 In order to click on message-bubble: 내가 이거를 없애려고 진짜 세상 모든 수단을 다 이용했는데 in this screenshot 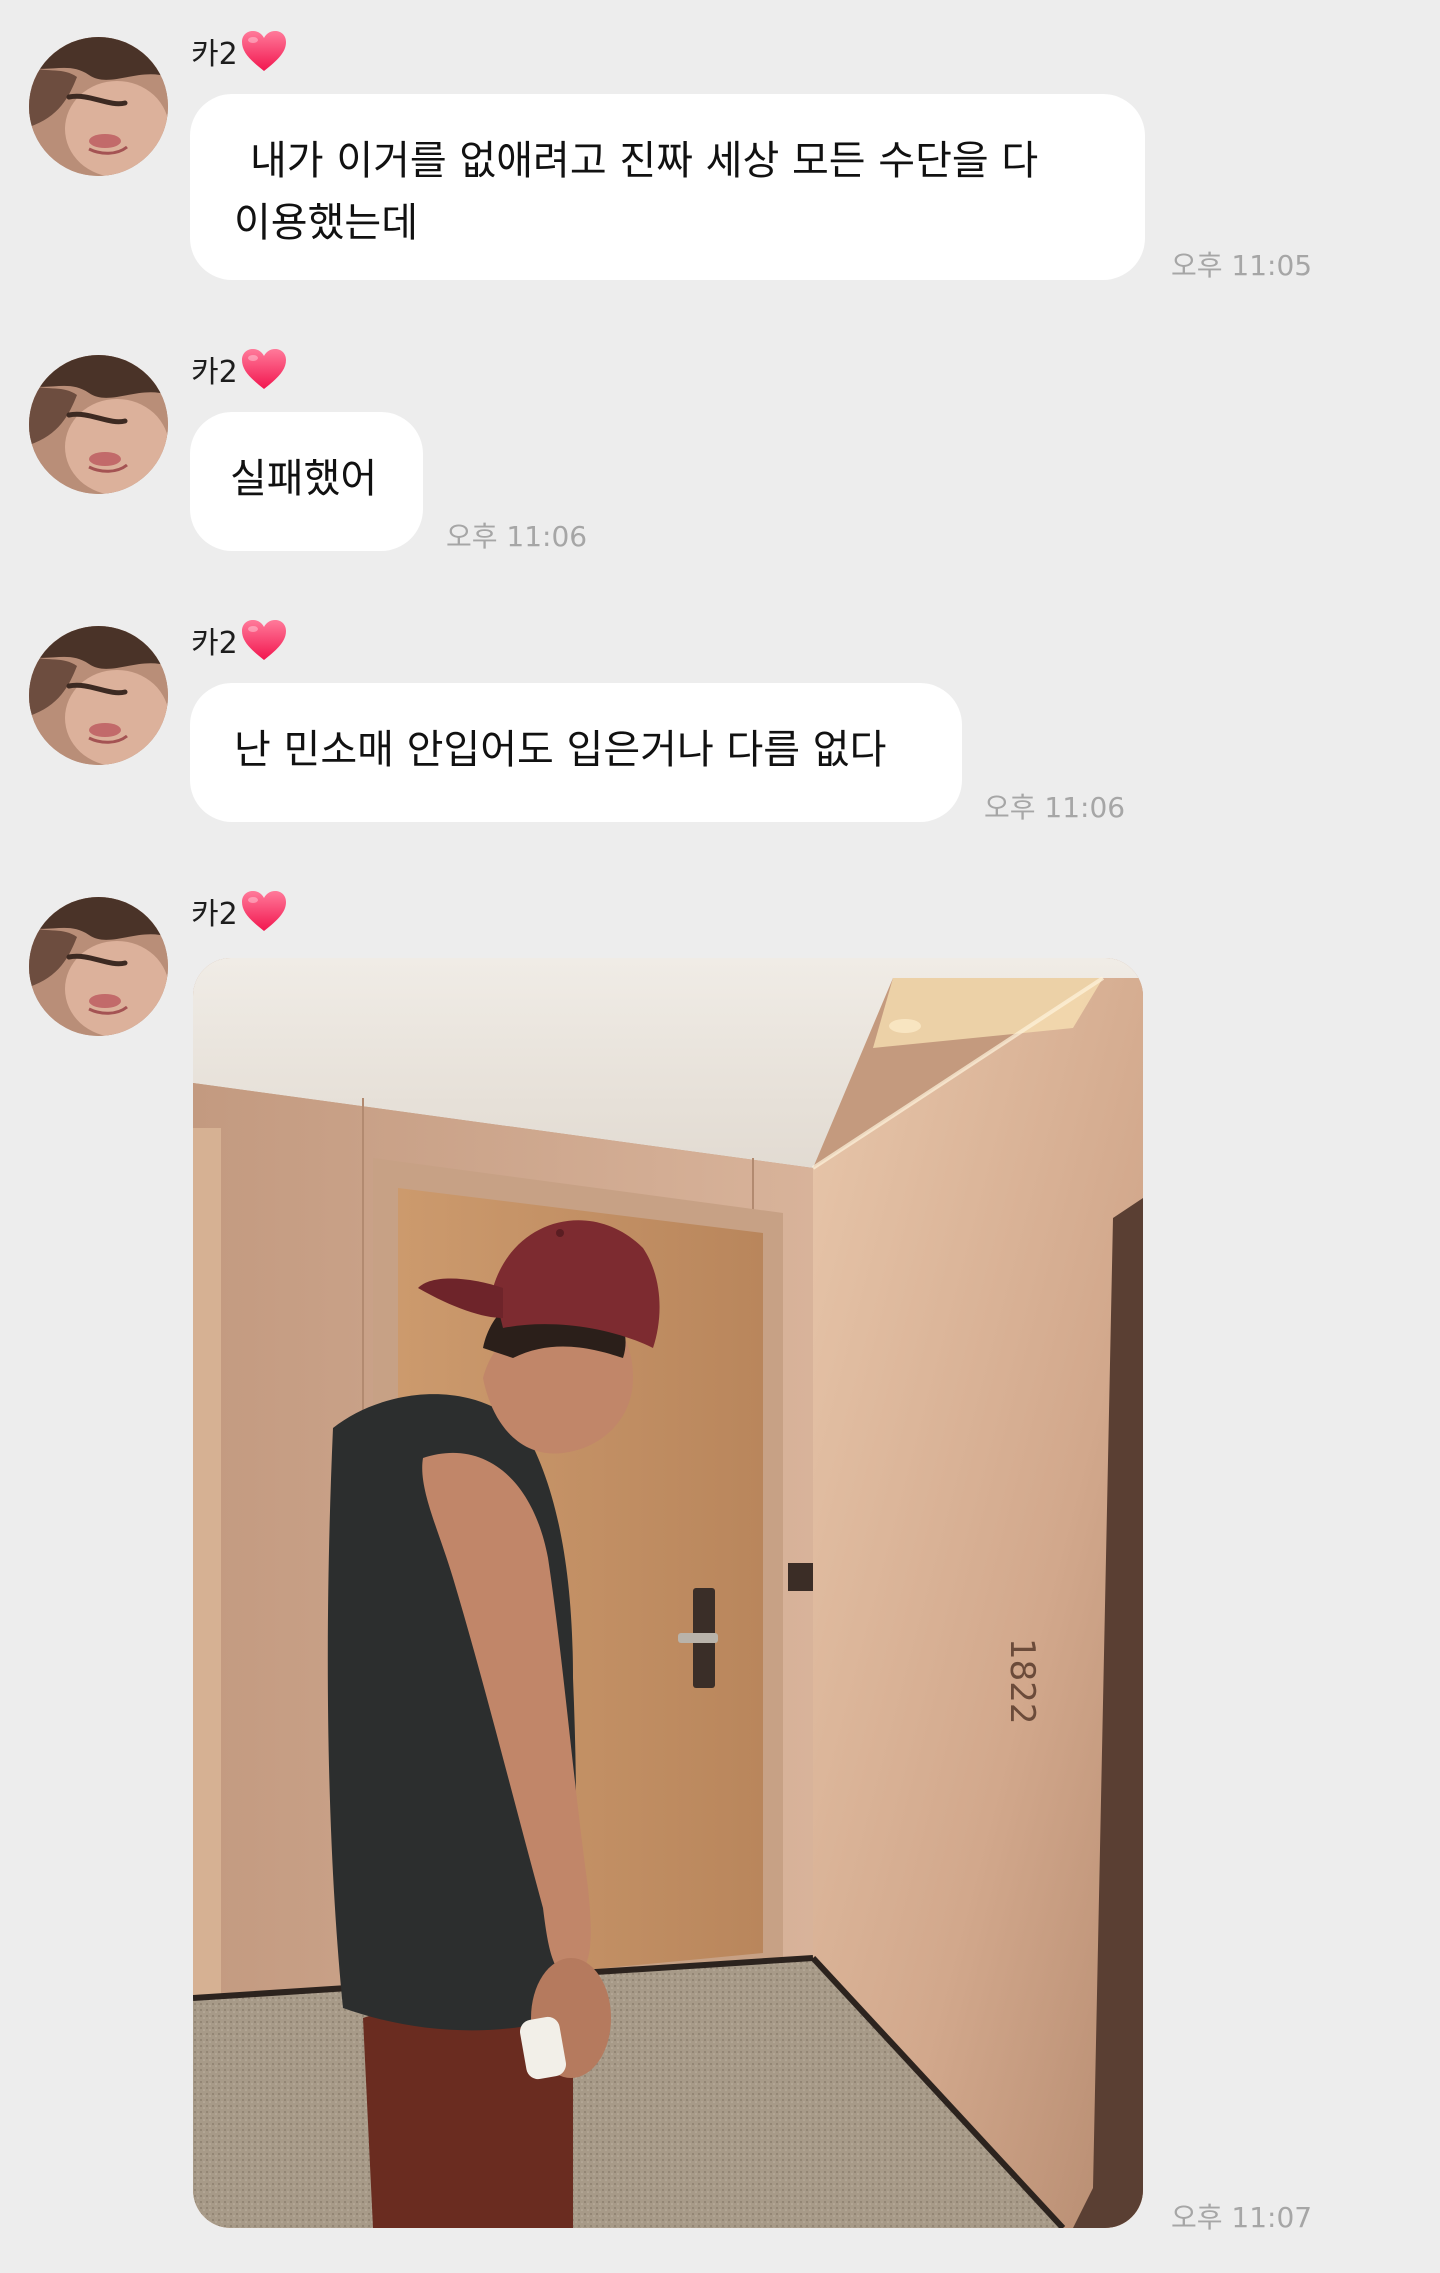, I will do `click(667, 187)`.